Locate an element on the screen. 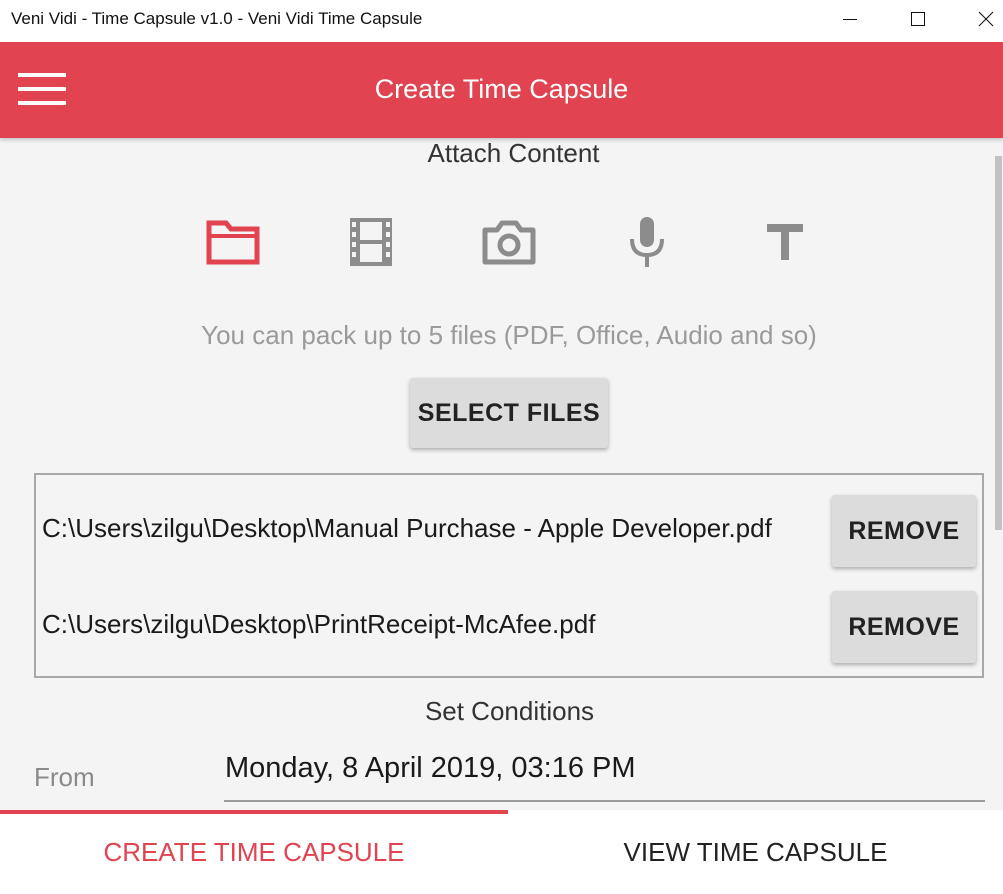 The height and width of the screenshot is (894, 1003). microphone-icon is located at coordinates (647, 242).